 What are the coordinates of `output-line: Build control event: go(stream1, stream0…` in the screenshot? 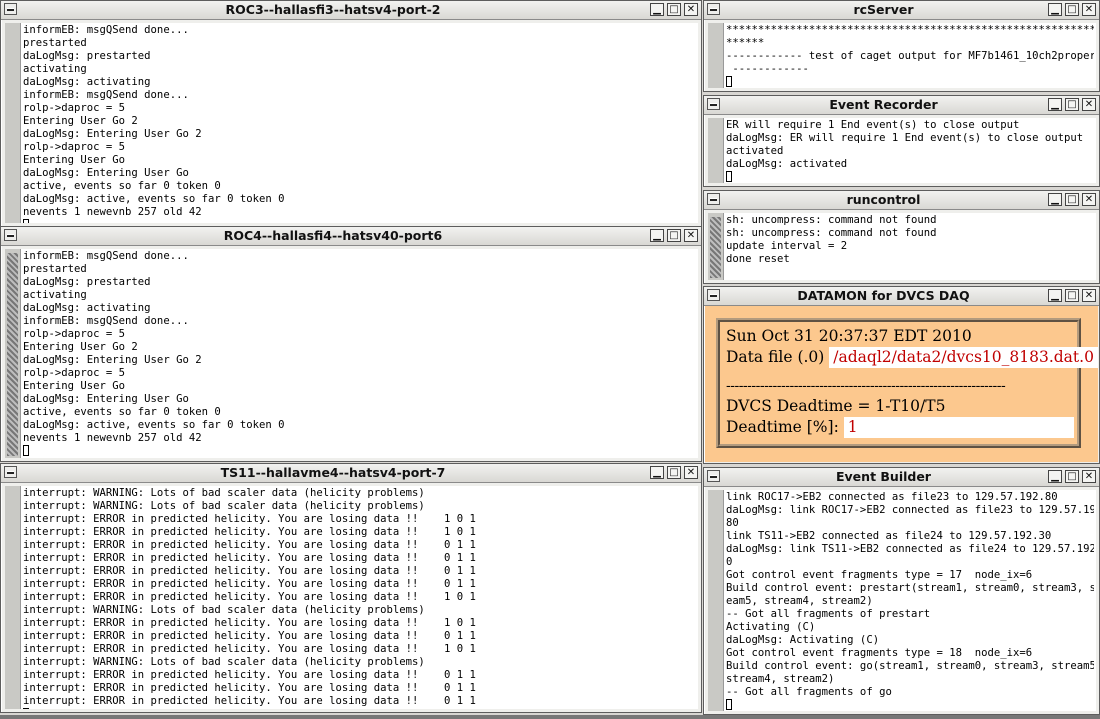 It's located at (910, 666).